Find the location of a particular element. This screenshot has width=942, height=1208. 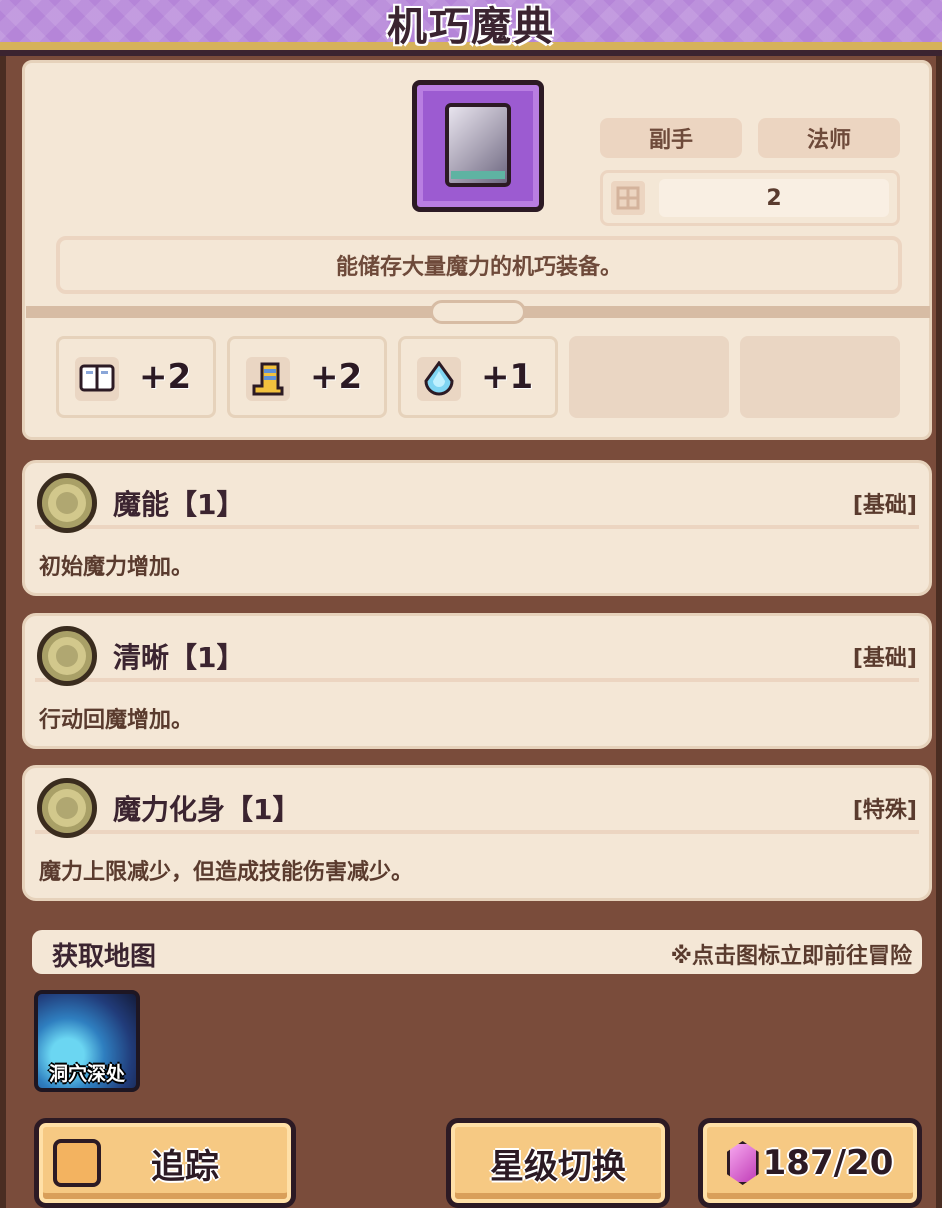

stat-slot-3: +1 is located at coordinates (478, 377).